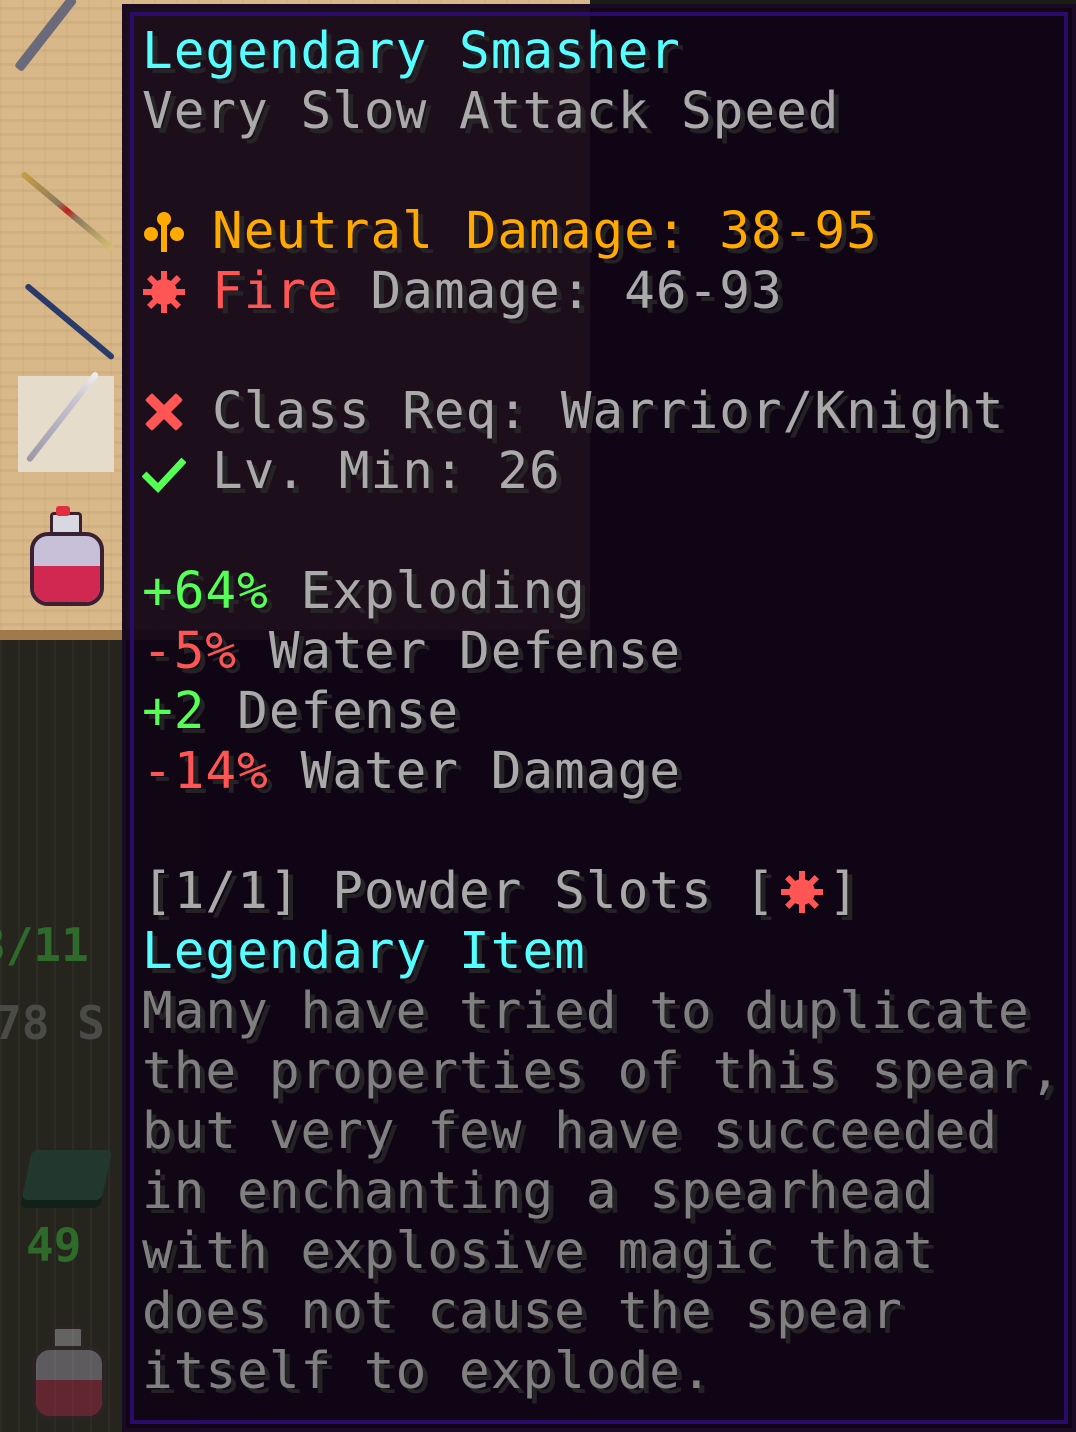  I want to click on fire-element-icon, so click(164, 292).